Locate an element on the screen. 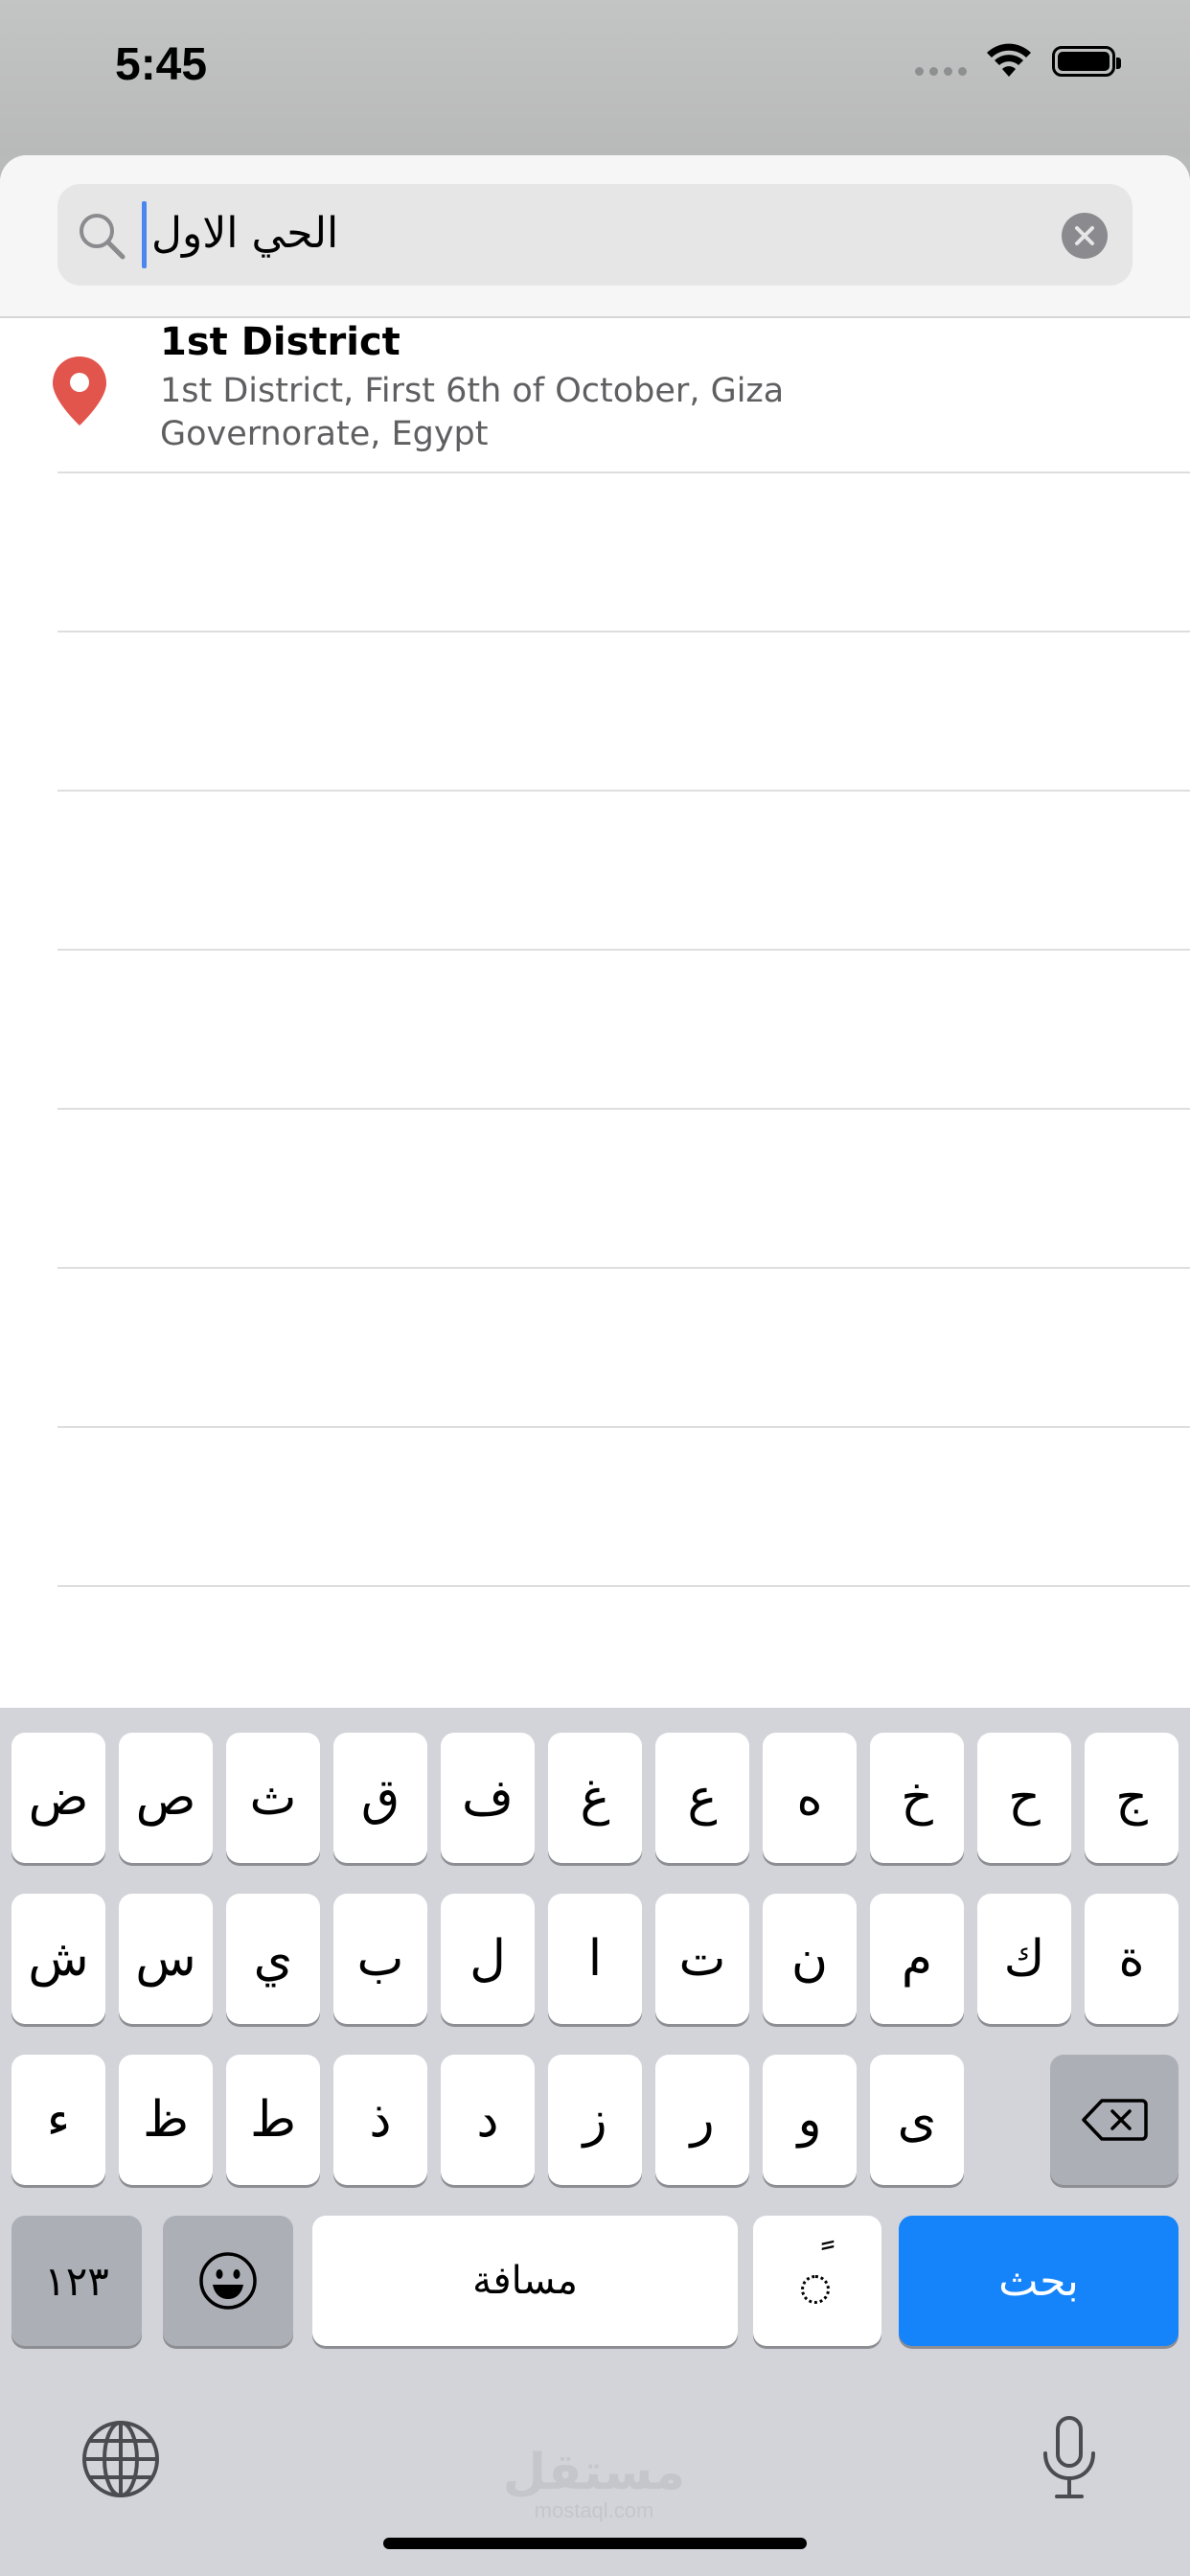  space-key: مسافة is located at coordinates (525, 2281).